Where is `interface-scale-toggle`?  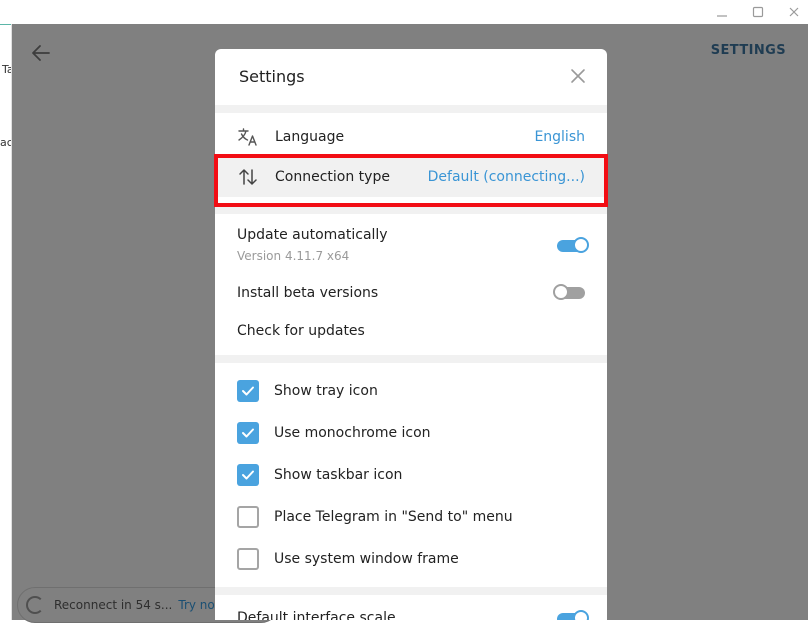 interface-scale-toggle is located at coordinates (573, 615).